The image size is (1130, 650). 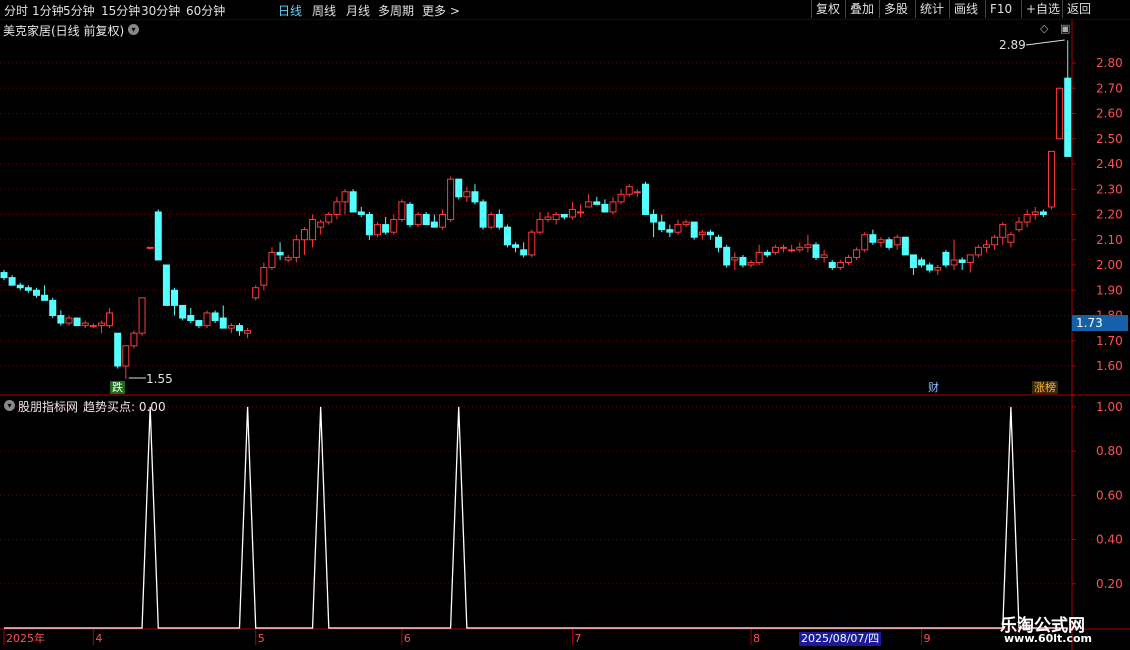 What do you see at coordinates (160, 10) in the screenshot?
I see `timeframe-4: 30分钟` at bounding box center [160, 10].